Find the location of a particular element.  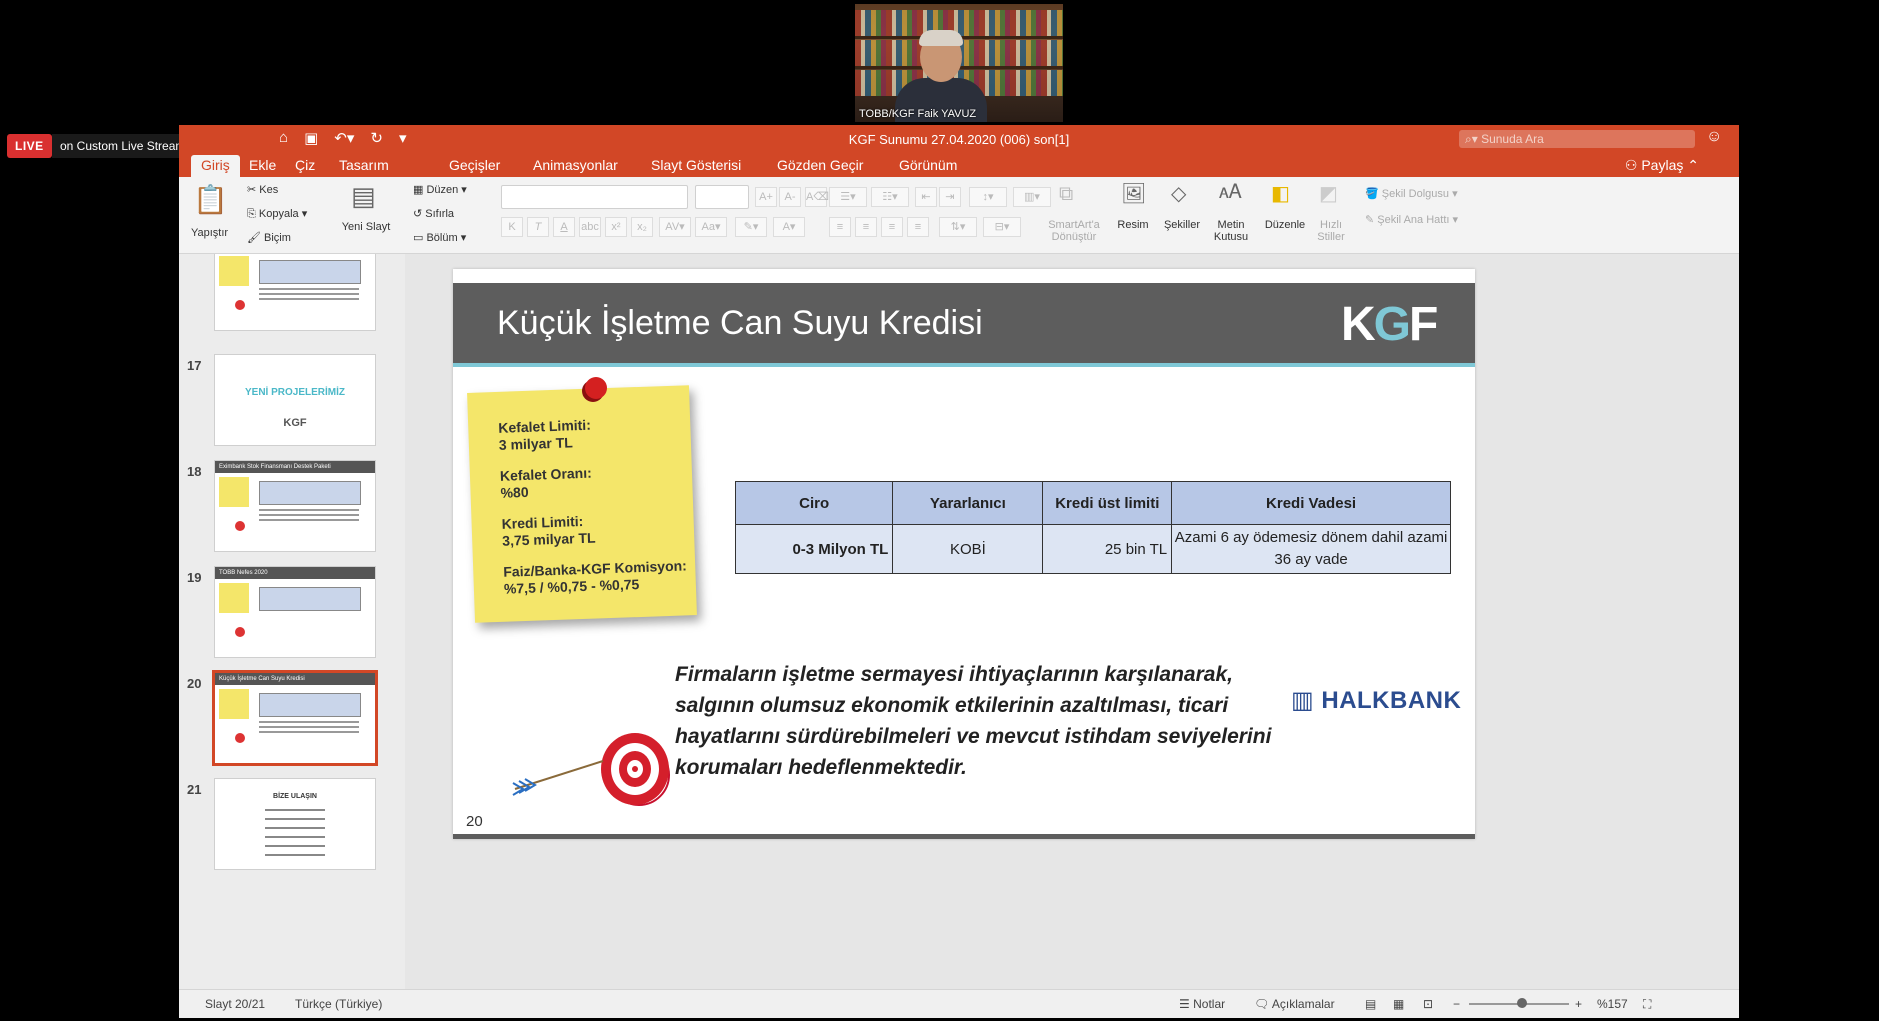

comments-button: 🗨 Açıklamalar is located at coordinates (1294, 1004).